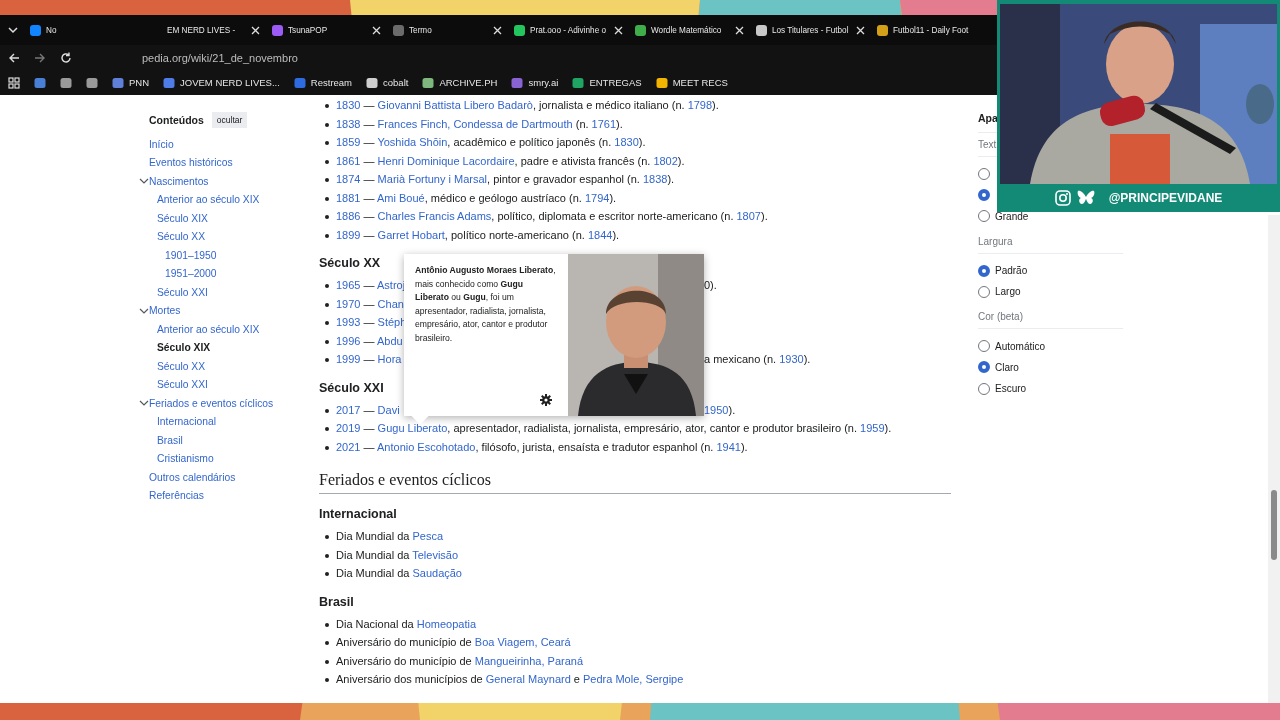 The image size is (1280, 720). What do you see at coordinates (1274, 459) in the screenshot?
I see `scrollbar` at bounding box center [1274, 459].